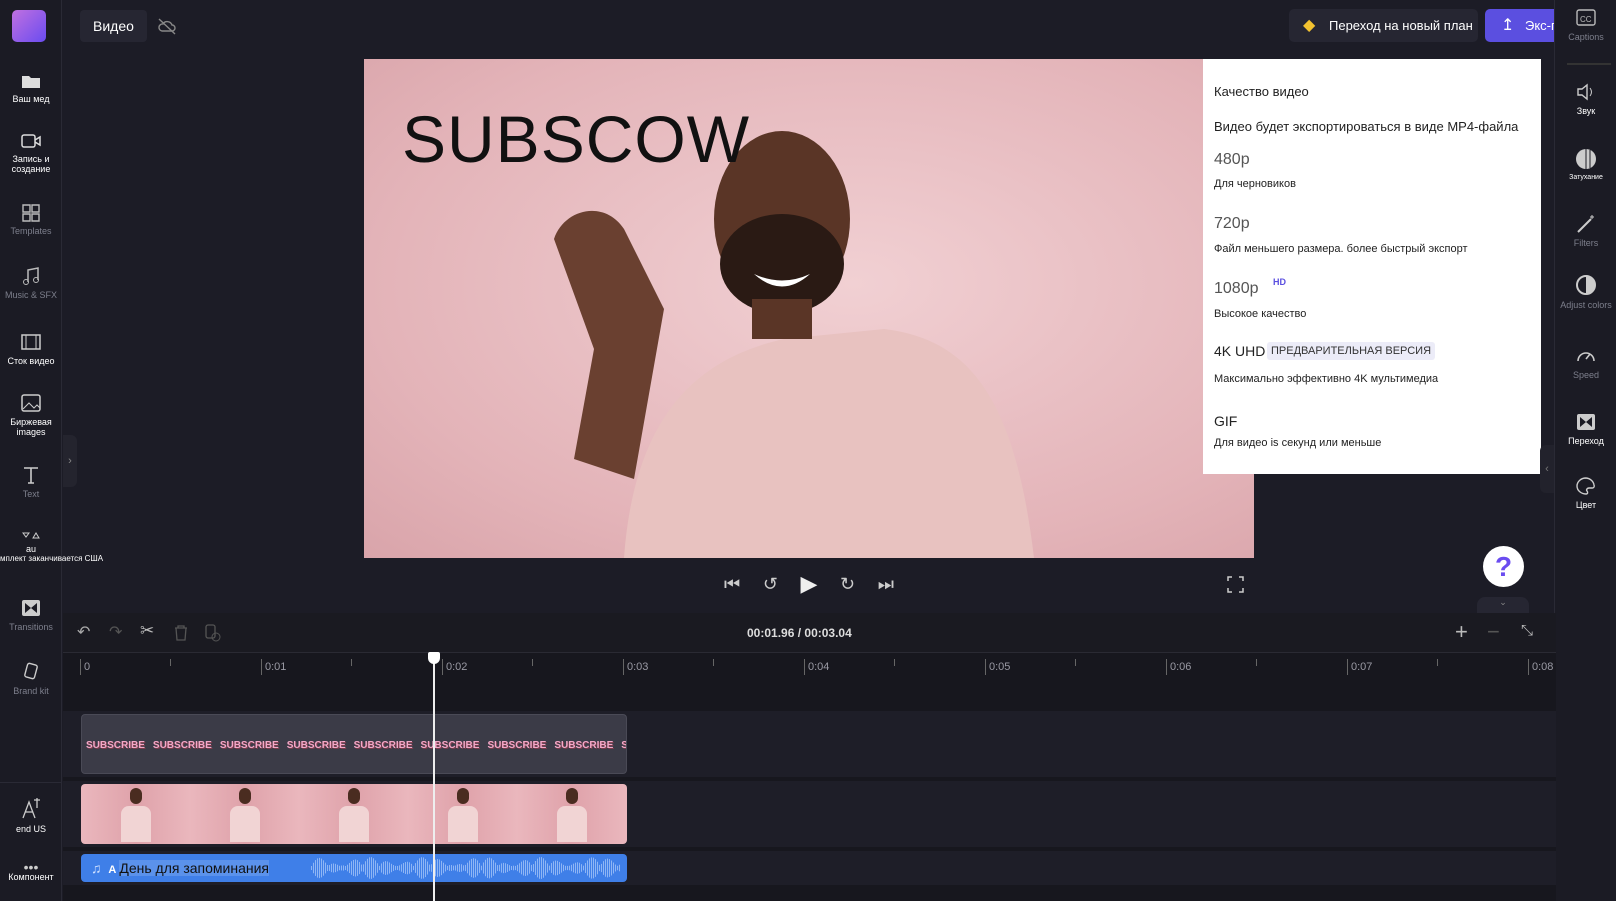 This screenshot has width=1616, height=901. Describe the element at coordinates (1383, 25) in the screenshot. I see `upgrade-plan-button: ◆ Переход на новый план` at that location.